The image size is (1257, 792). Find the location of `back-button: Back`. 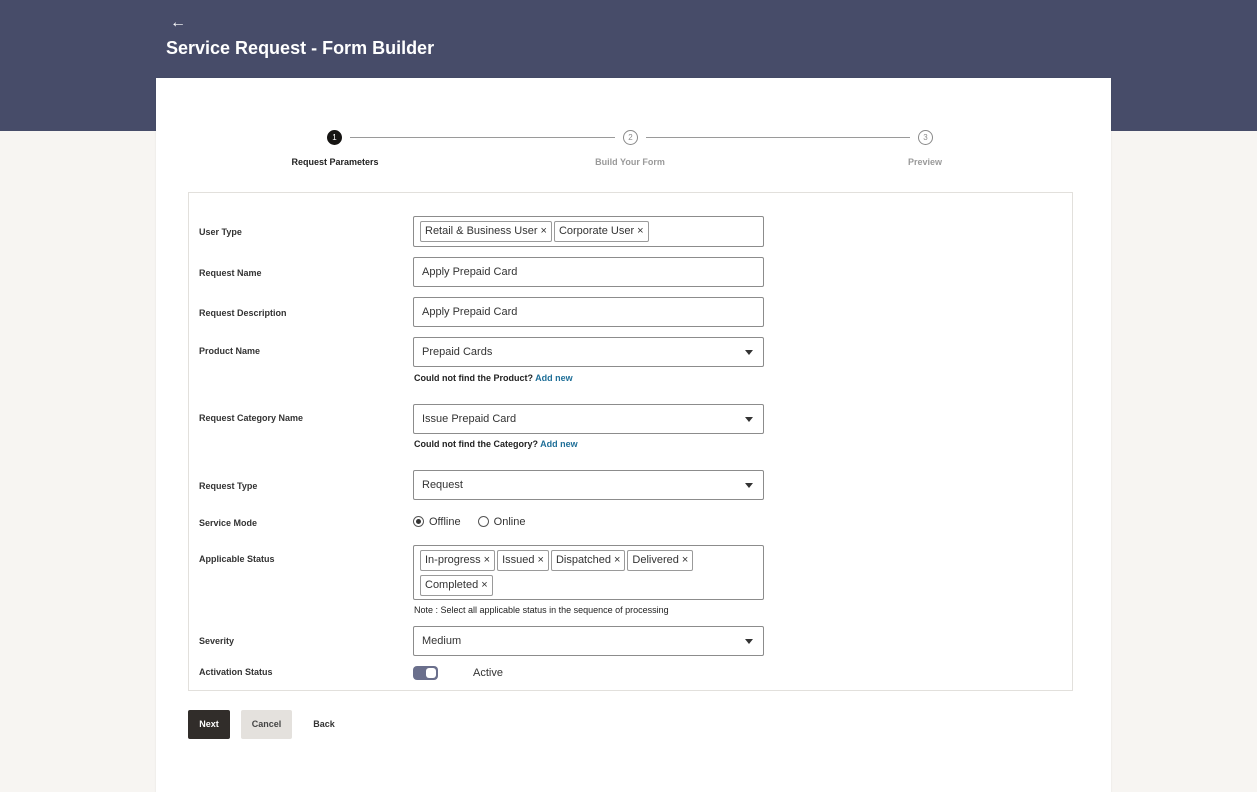

back-button: Back is located at coordinates (324, 724).